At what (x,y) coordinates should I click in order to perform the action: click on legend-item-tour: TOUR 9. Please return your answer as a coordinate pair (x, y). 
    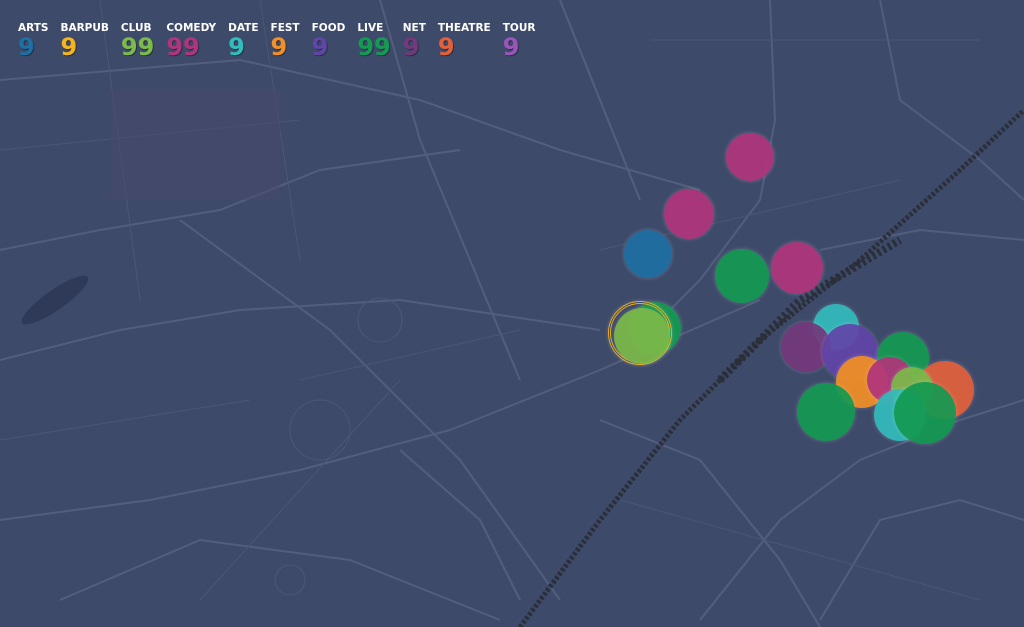
    Looking at the image, I should click on (519, 40).